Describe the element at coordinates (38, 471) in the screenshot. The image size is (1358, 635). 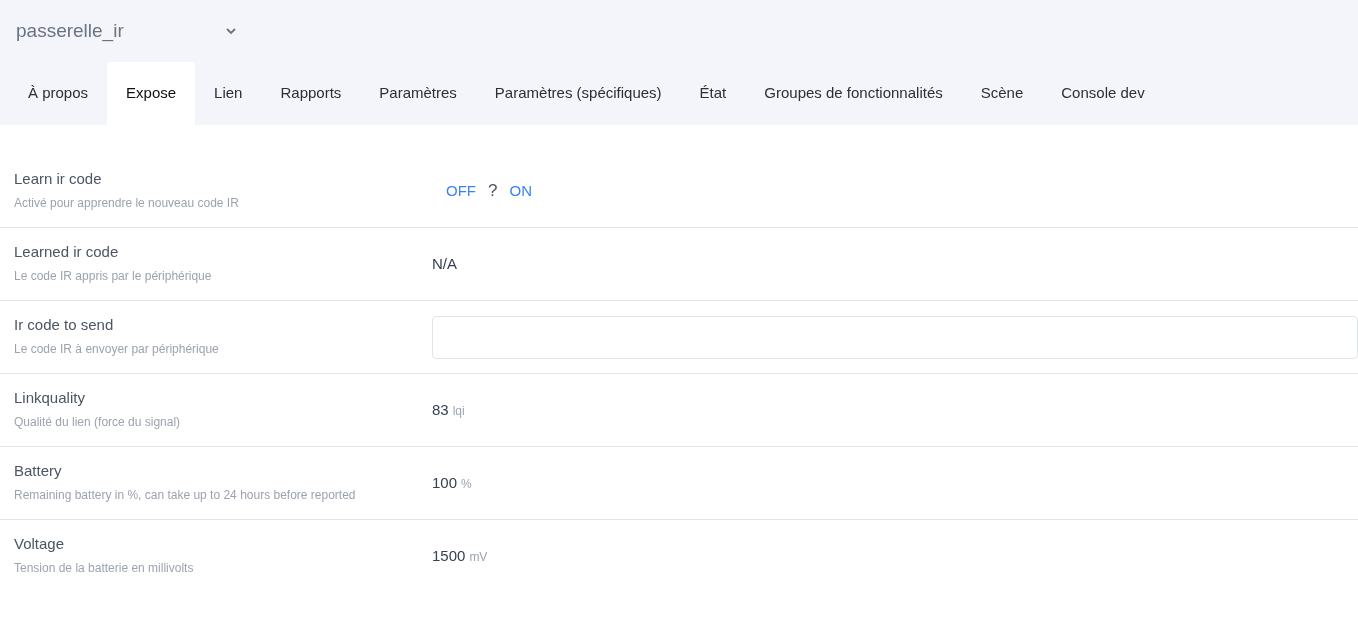
I see `feature-name: Battery` at that location.